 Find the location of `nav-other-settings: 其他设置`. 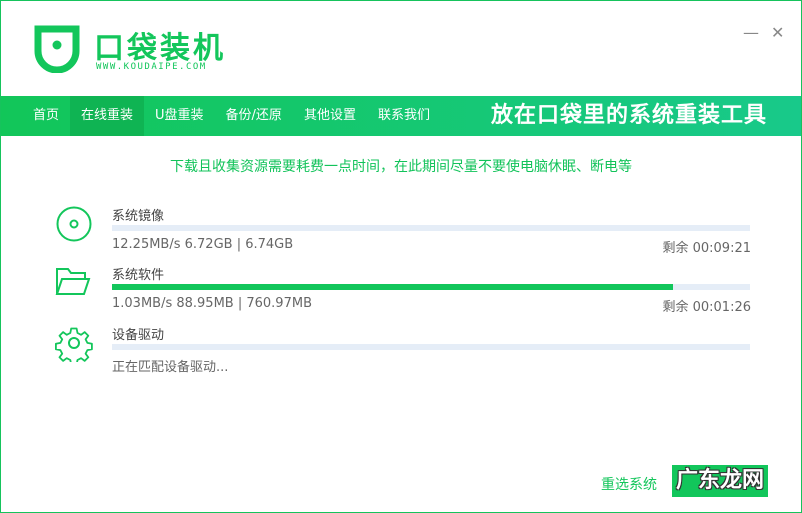

nav-other-settings: 其他设置 is located at coordinates (330, 116).